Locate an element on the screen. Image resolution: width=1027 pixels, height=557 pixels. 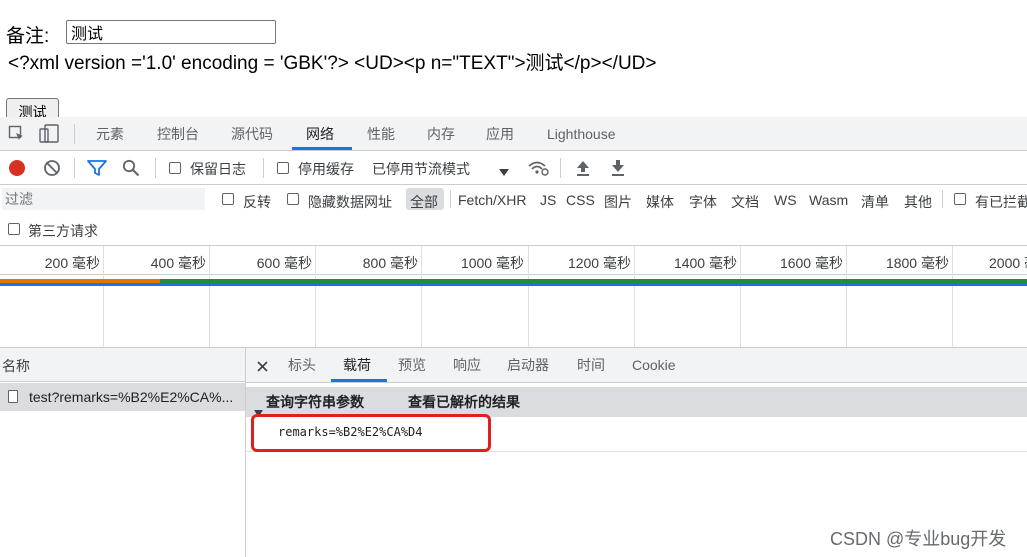
detail-tab-cookies: Cookie is located at coordinates (654, 365).